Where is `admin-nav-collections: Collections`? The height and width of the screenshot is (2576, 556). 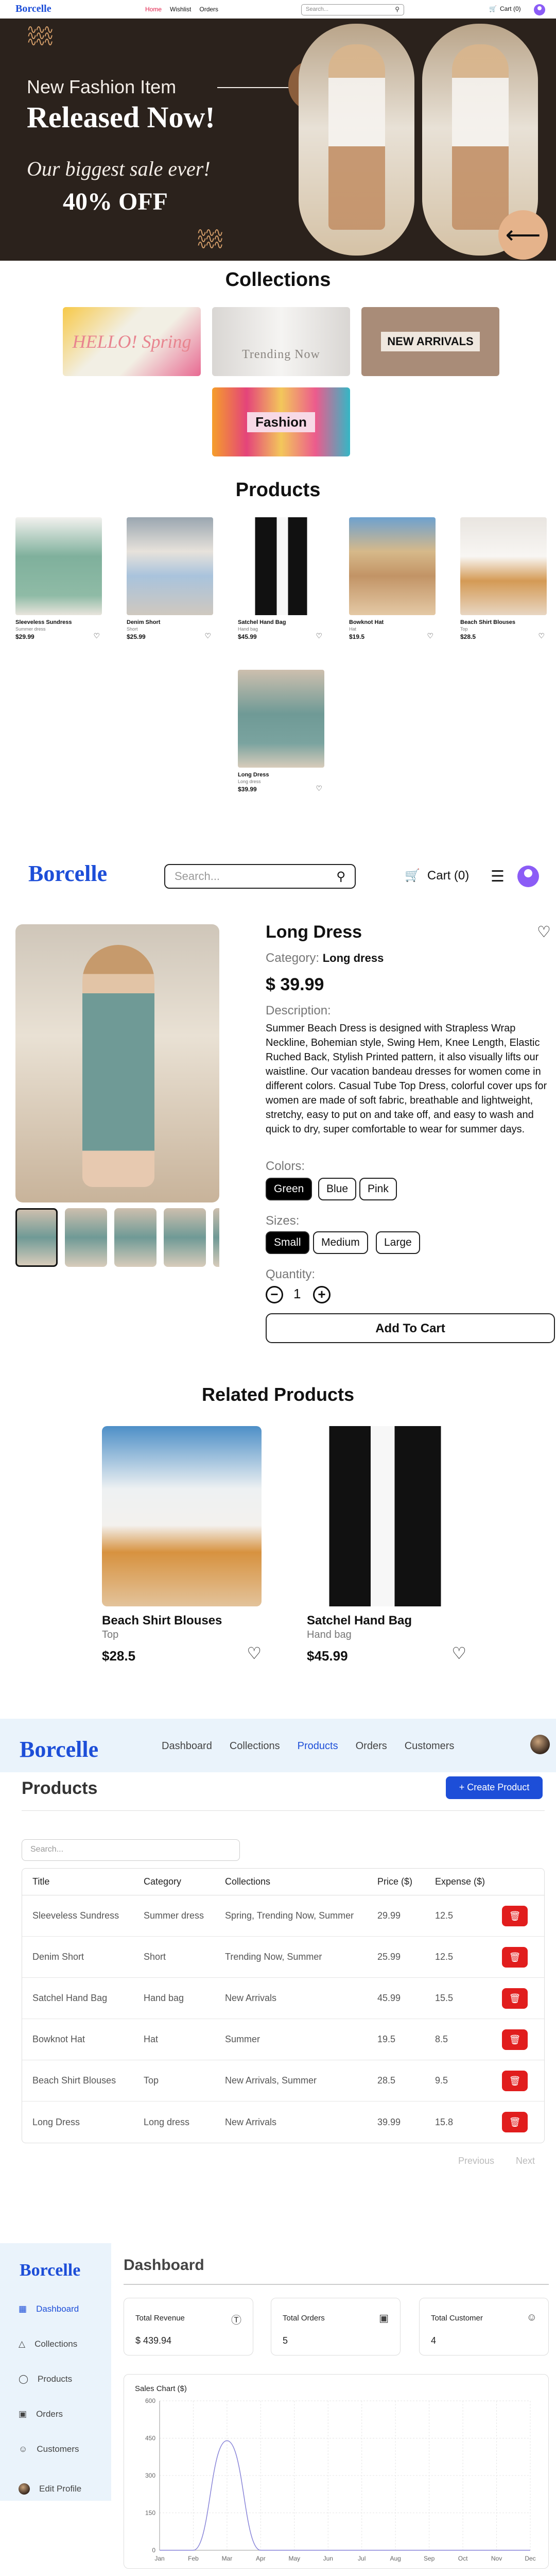 admin-nav-collections: Collections is located at coordinates (255, 1746).